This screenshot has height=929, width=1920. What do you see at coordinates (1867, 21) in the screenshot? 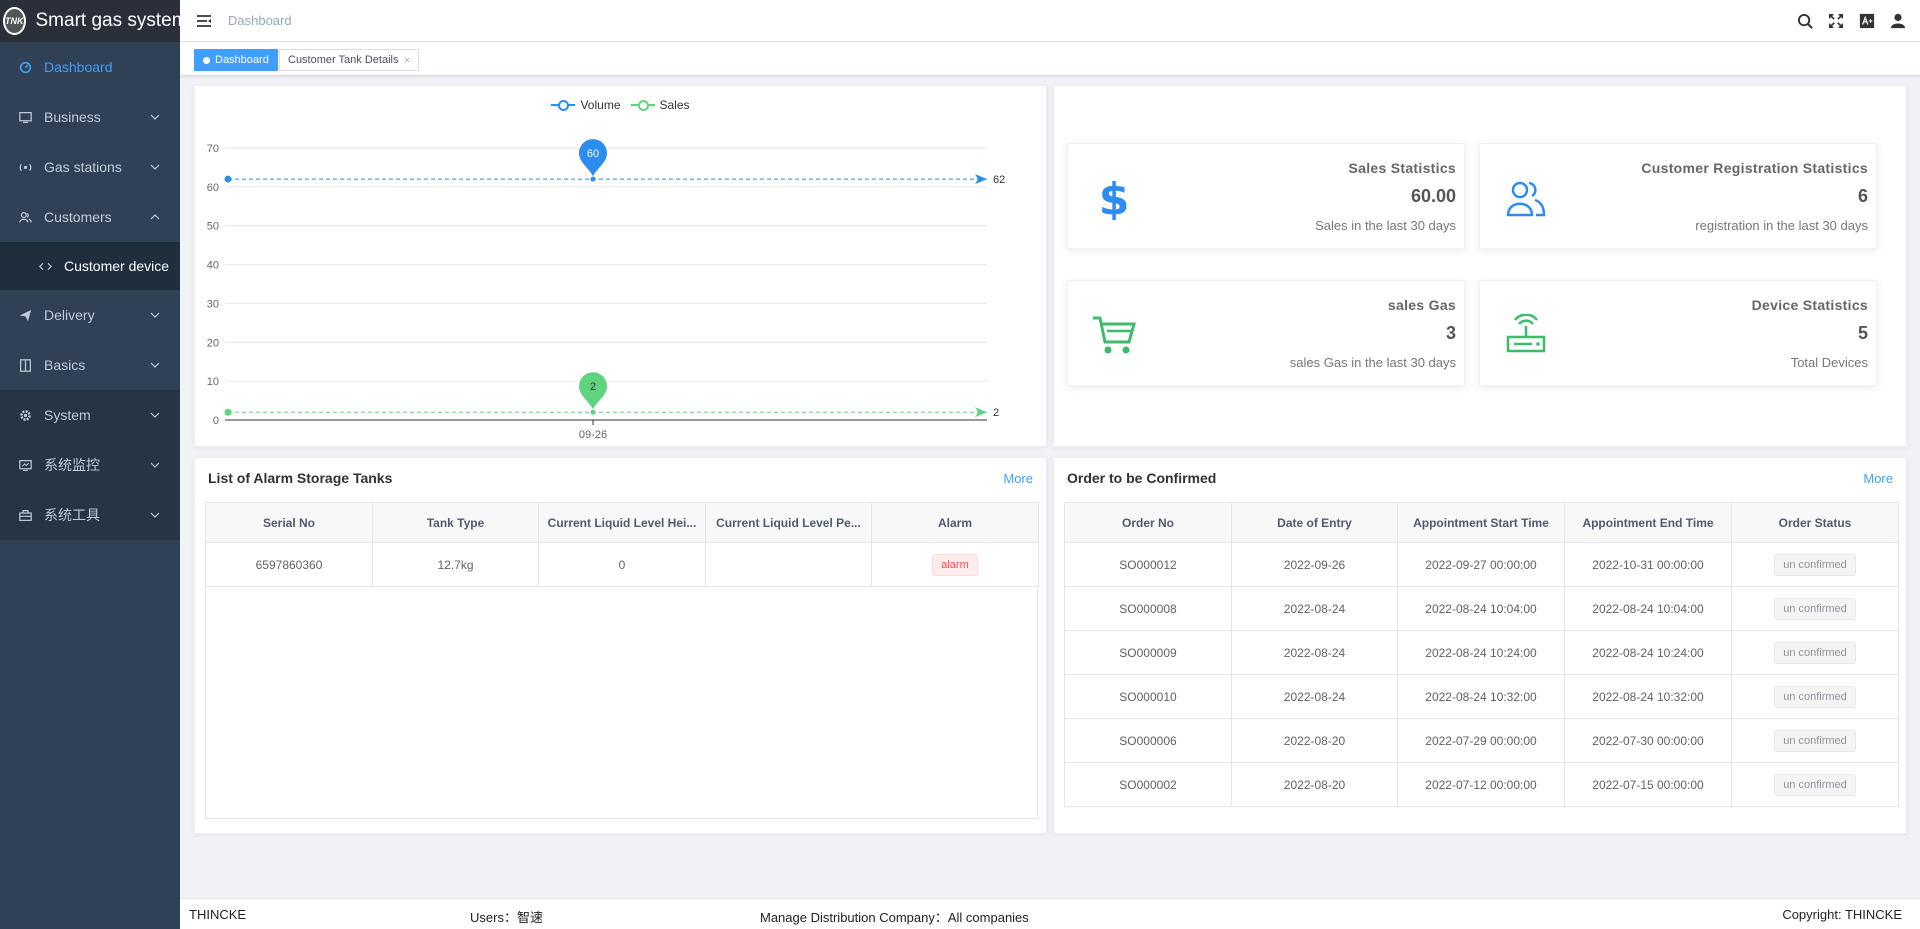
I see `font-size-icon` at bounding box center [1867, 21].